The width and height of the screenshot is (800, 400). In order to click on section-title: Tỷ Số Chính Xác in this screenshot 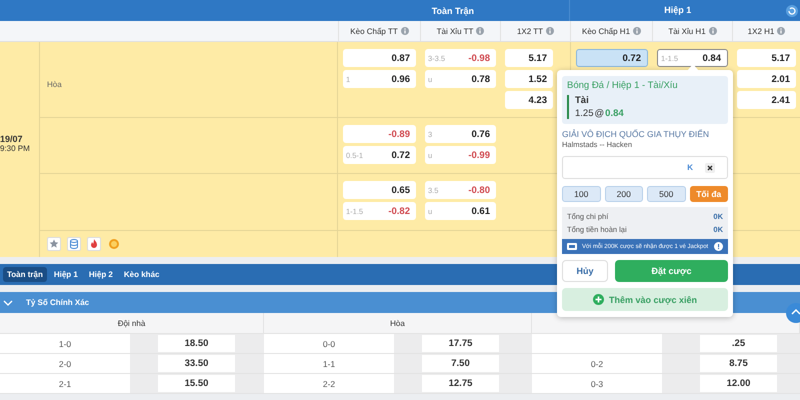, I will do `click(58, 302)`.